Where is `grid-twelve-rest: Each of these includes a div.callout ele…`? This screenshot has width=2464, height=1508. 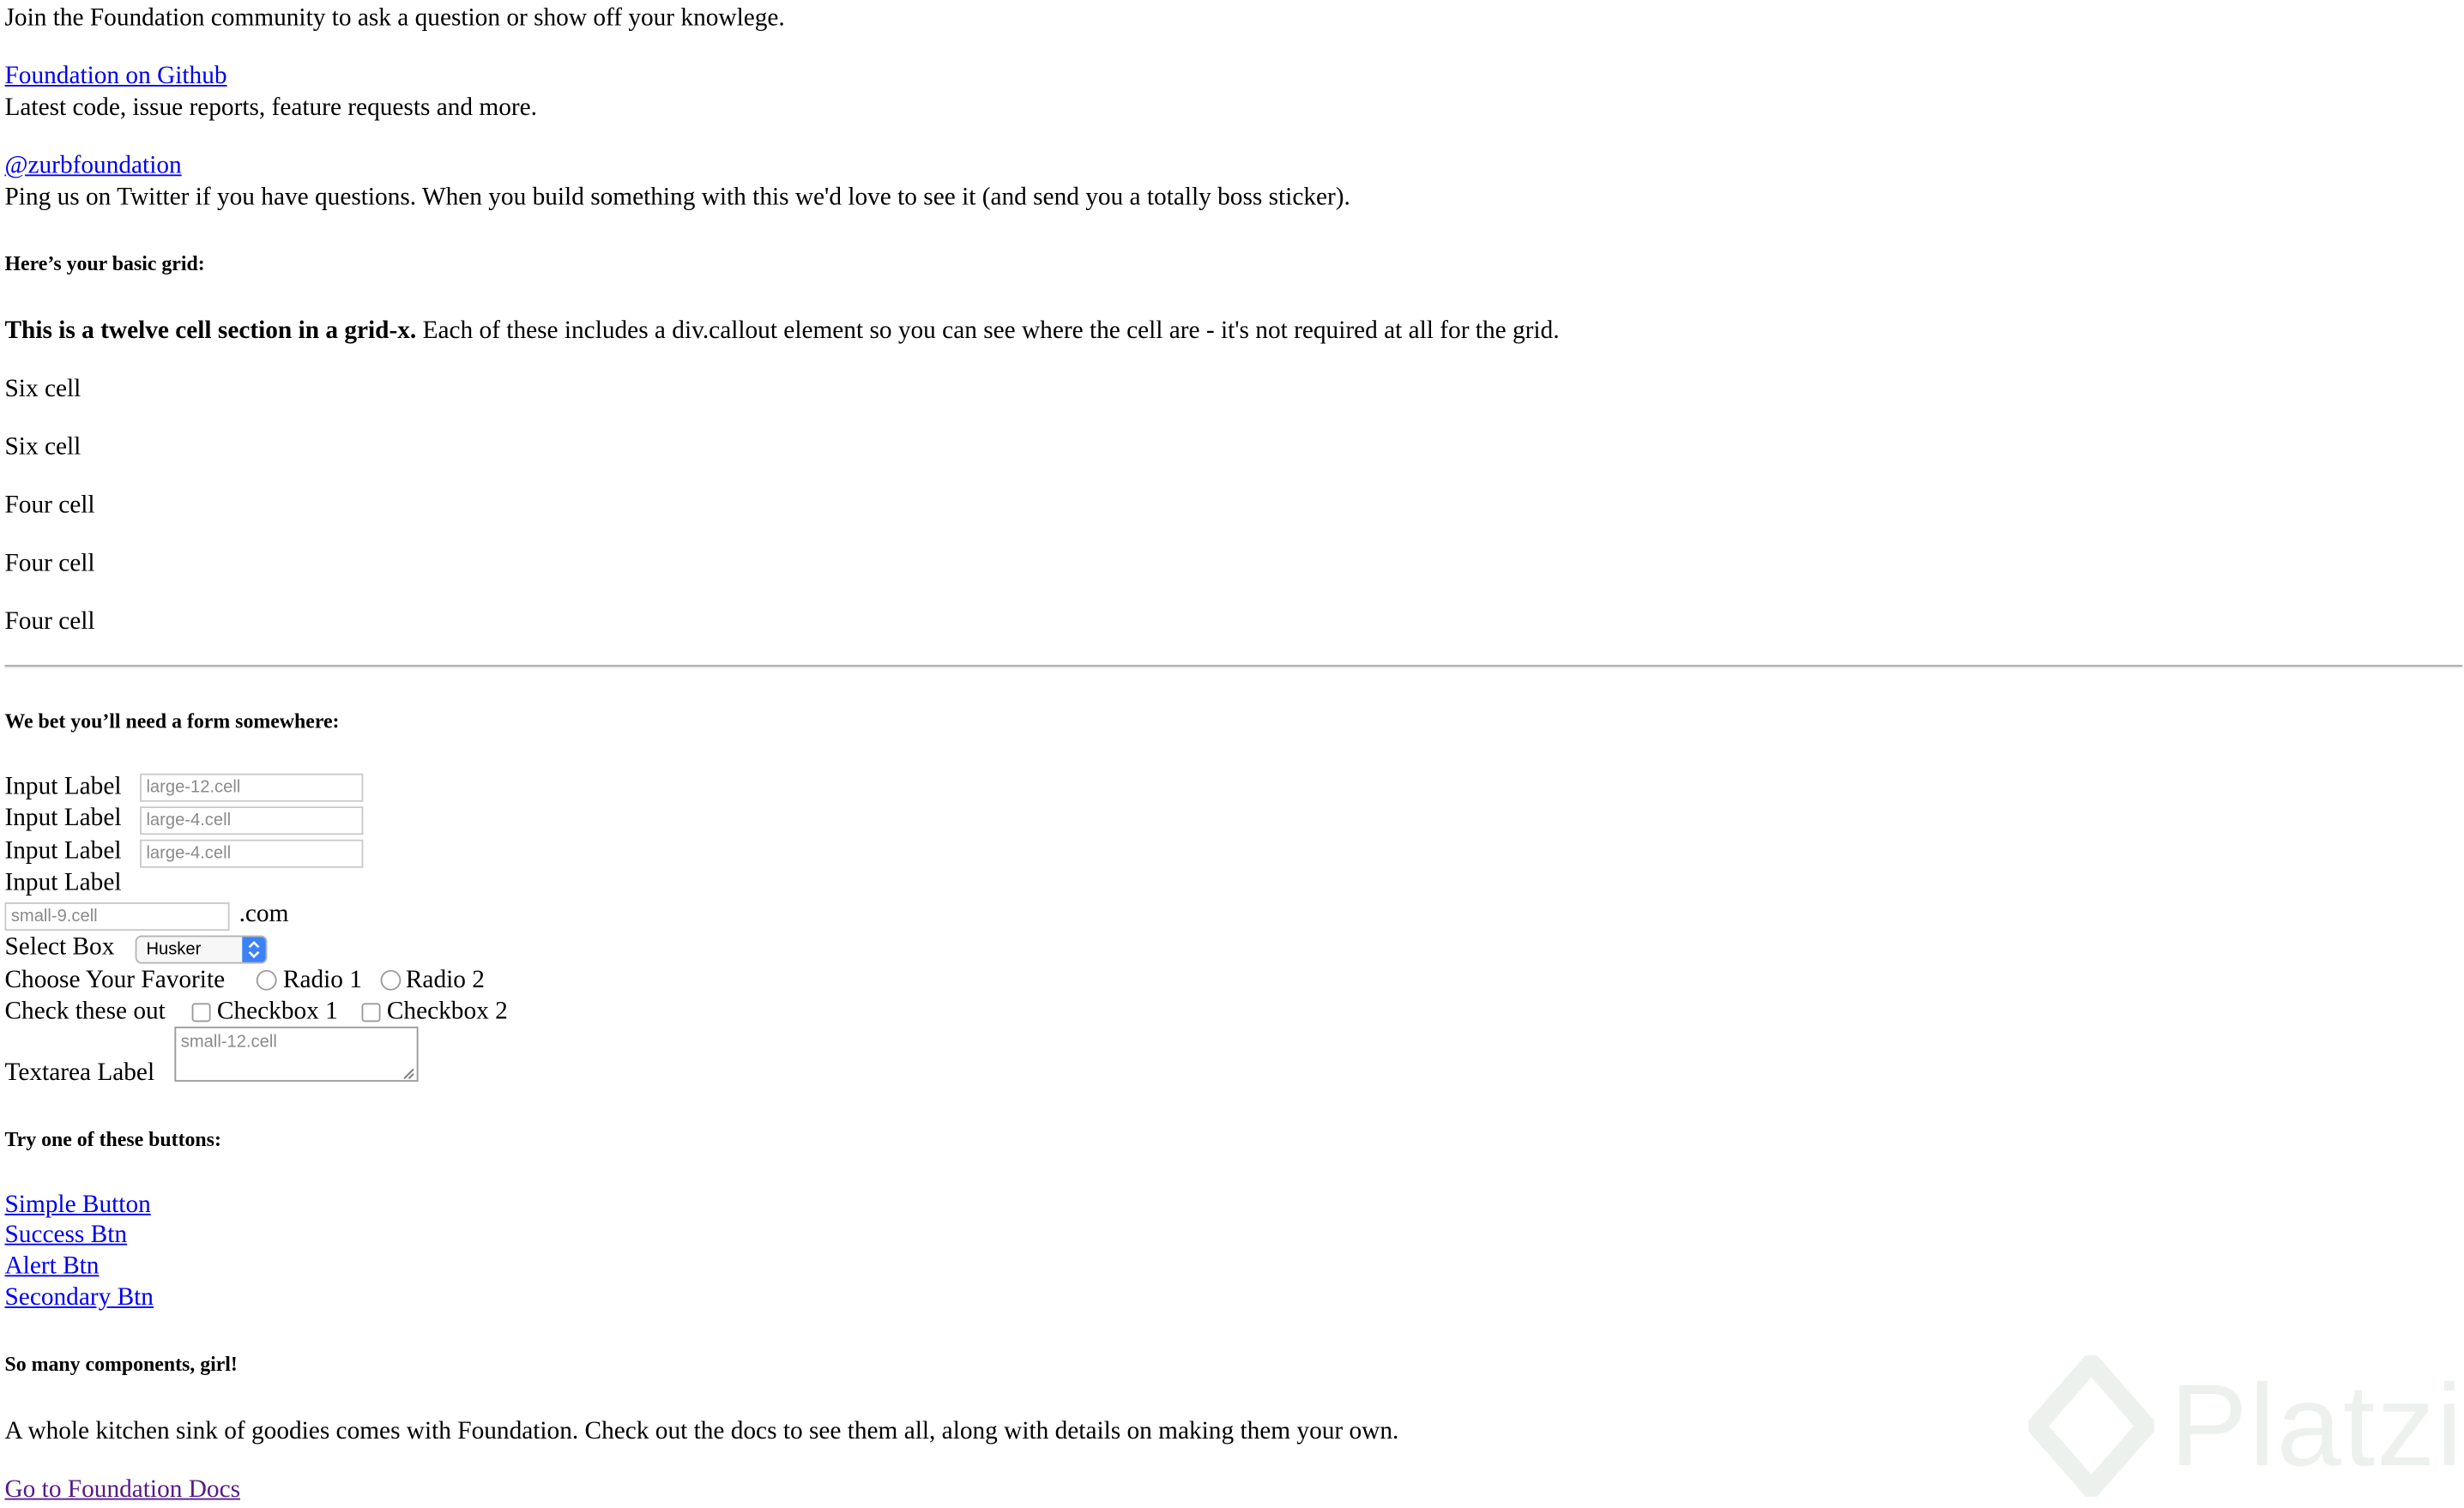
grid-twelve-rest: Each of these includes a div.callout ele… is located at coordinates (991, 331).